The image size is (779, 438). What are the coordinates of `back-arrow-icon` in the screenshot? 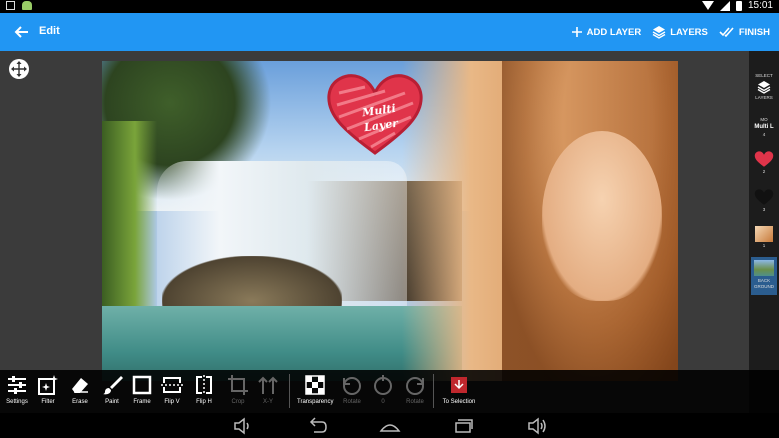 It's located at (22, 32).